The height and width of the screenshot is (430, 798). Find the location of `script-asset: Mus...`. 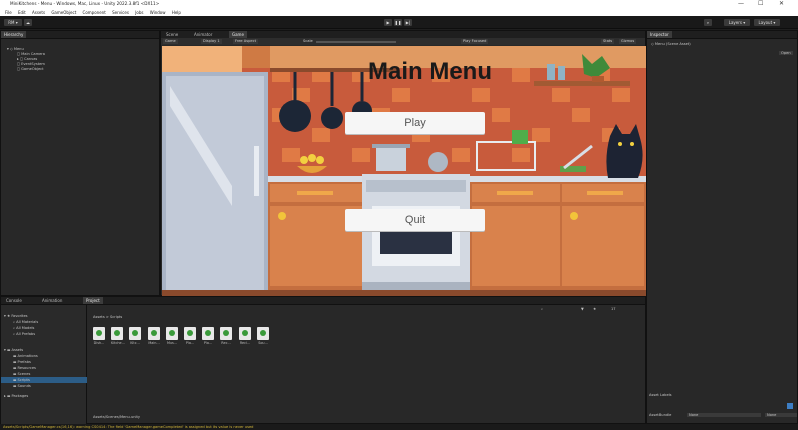

script-asset: Mus... is located at coordinates (172, 336).